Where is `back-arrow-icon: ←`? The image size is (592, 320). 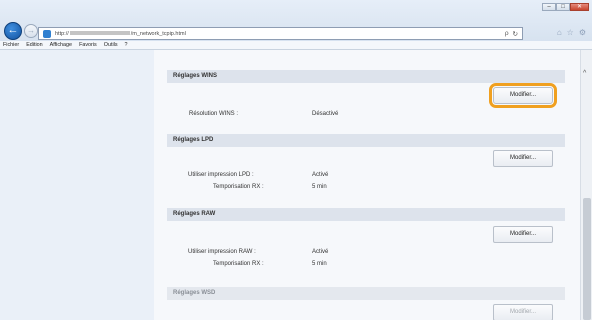 back-arrow-icon: ← is located at coordinates (13, 31).